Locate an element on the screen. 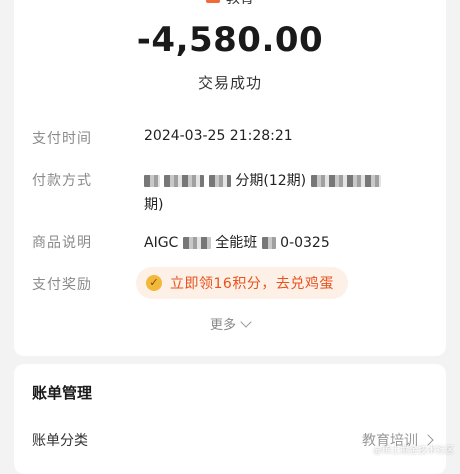  reward-pill-button: ✓ 立即领16积分，去兑鸡蛋 is located at coordinates (242, 283).